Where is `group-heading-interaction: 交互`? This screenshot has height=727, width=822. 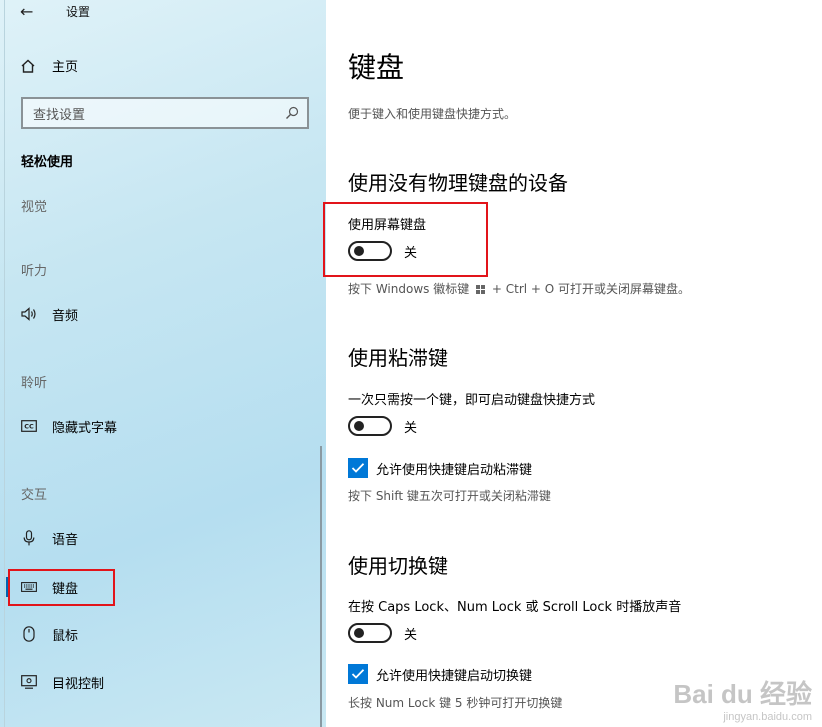 group-heading-interaction: 交互 is located at coordinates (34, 495).